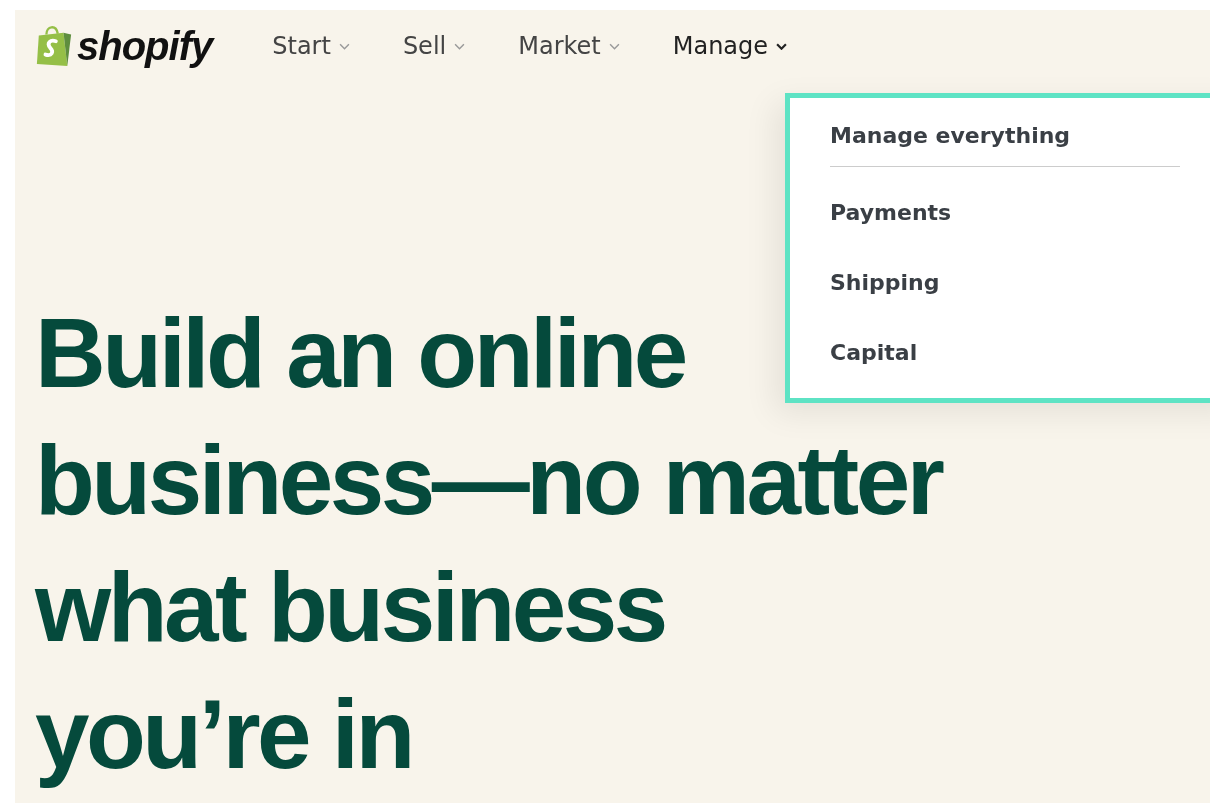 This screenshot has height=803, width=1210. What do you see at coordinates (874, 353) in the screenshot?
I see `menu-item: Capital` at bounding box center [874, 353].